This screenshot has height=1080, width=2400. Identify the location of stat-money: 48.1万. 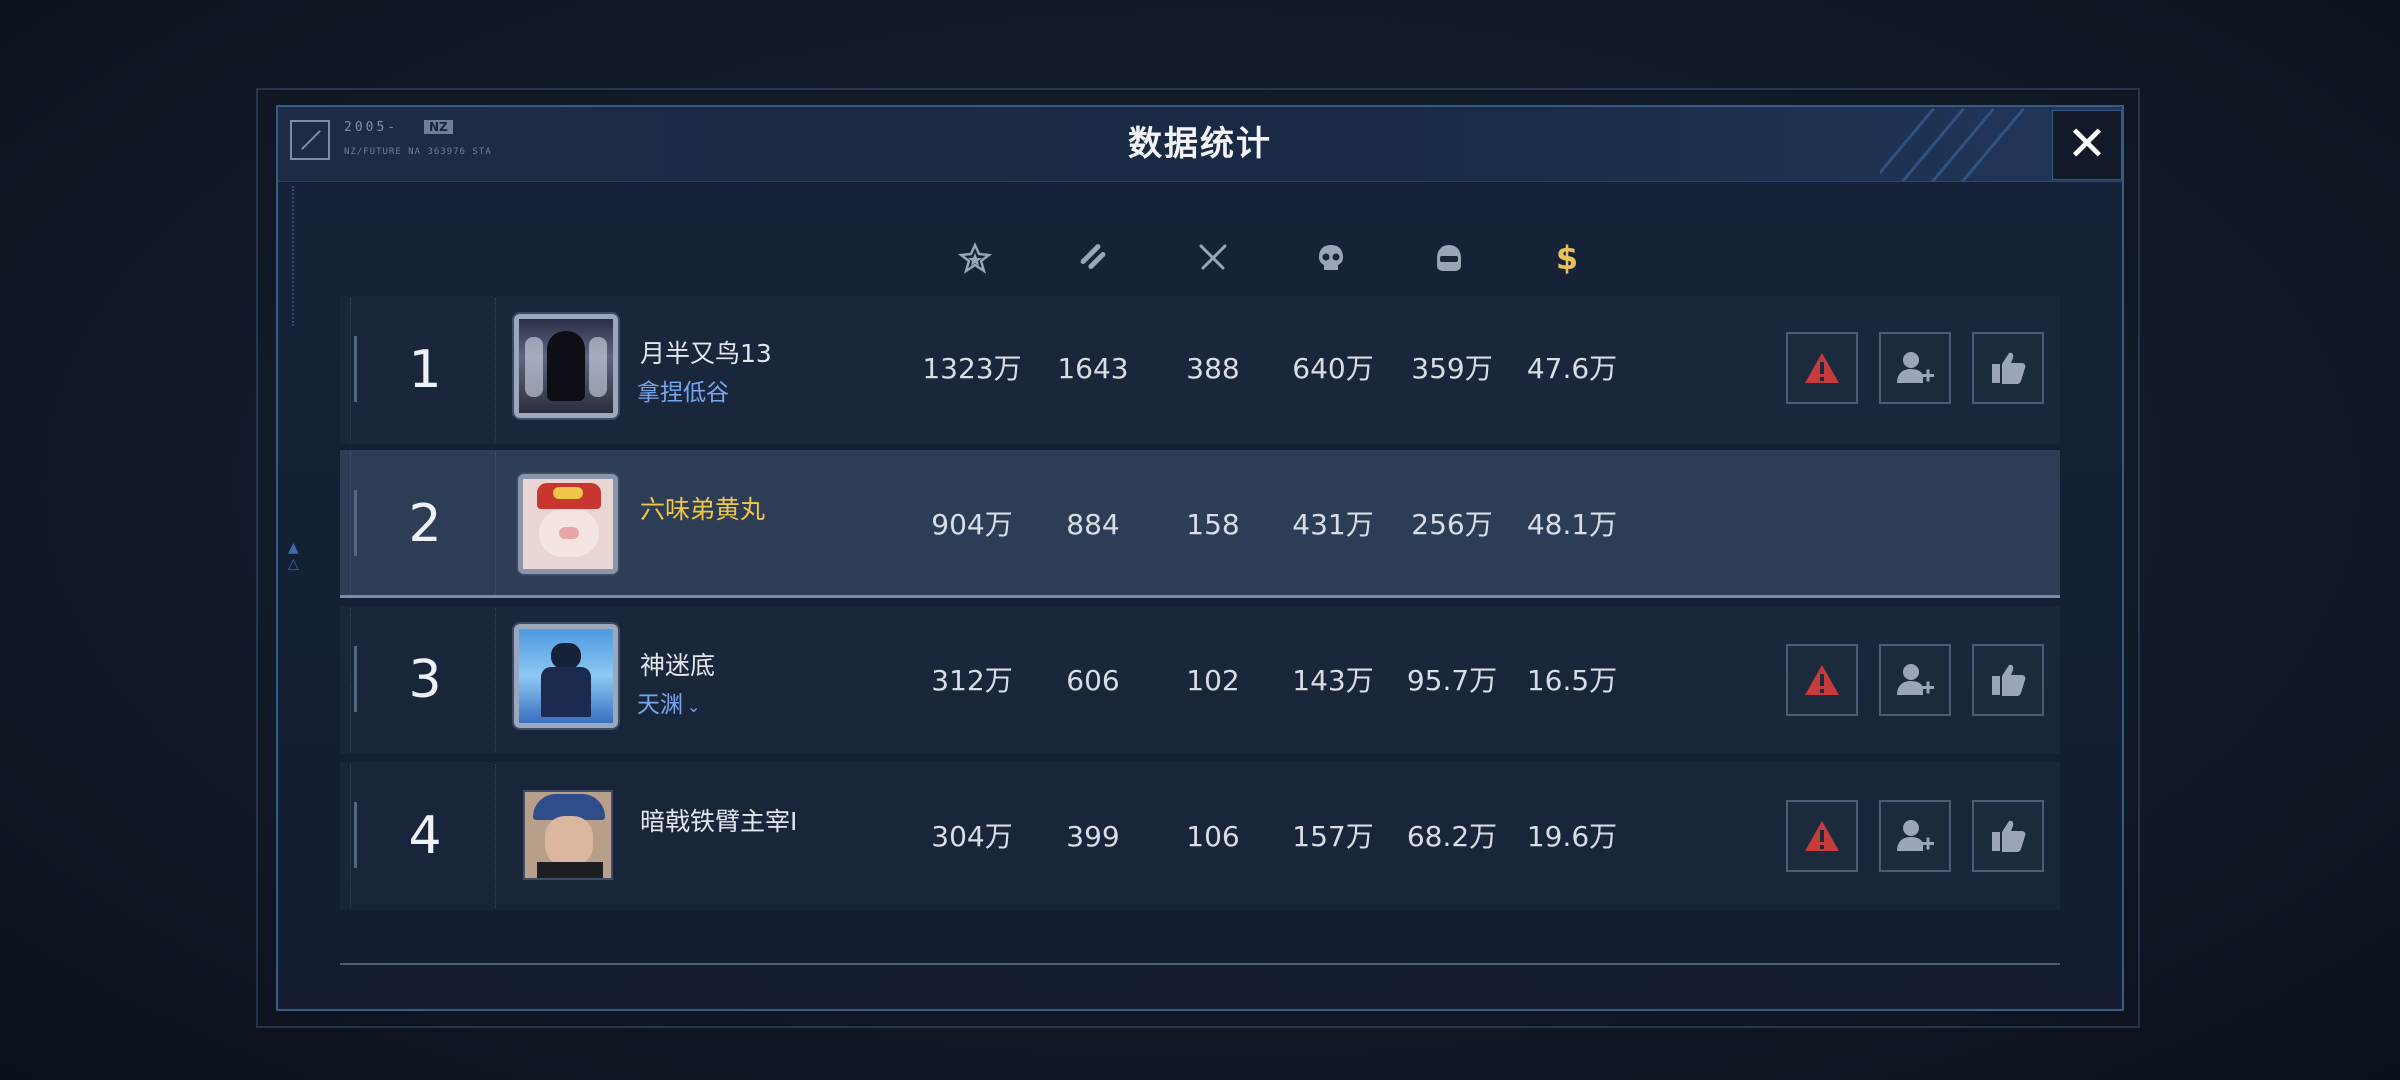
(1572, 524).